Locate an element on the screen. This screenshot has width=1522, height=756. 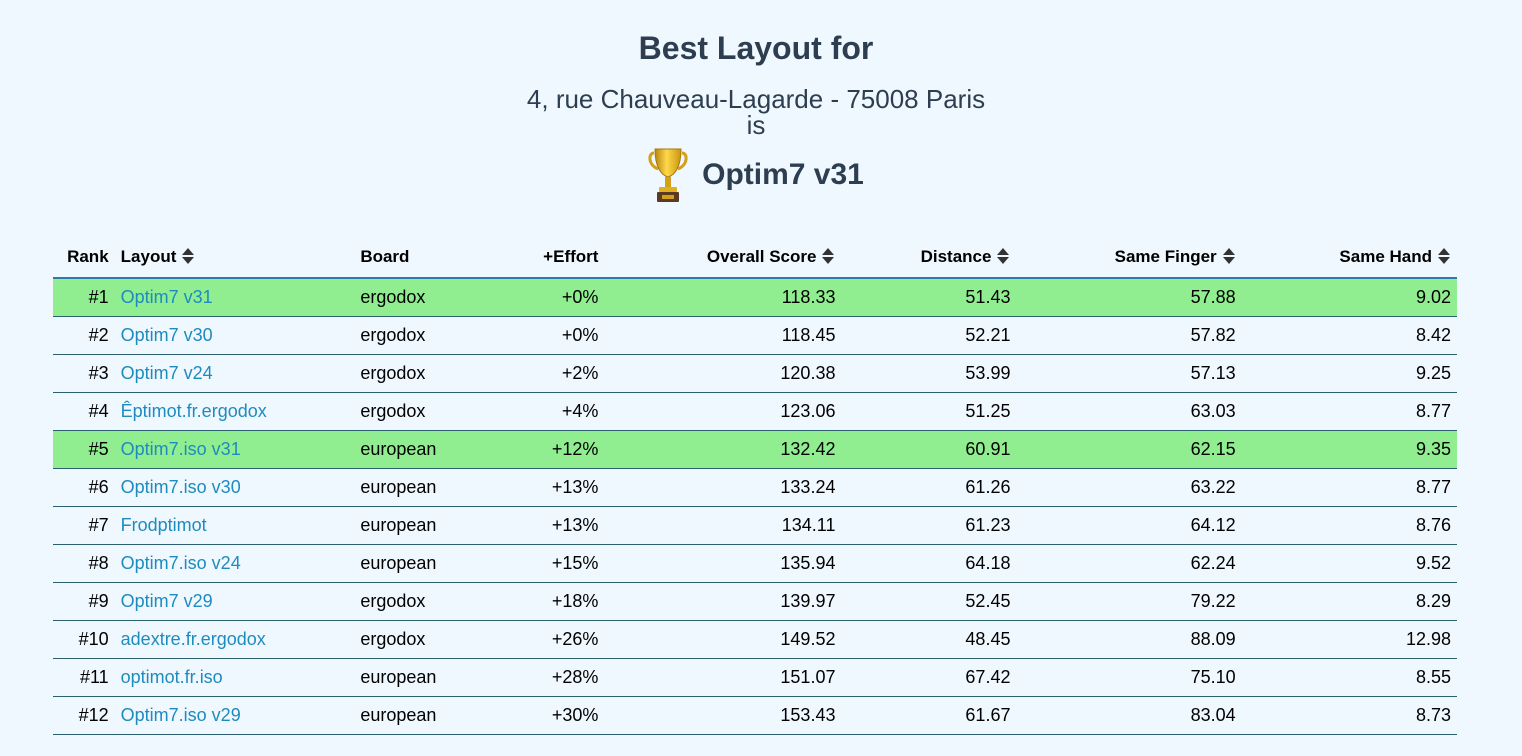
layout-link: Optim7.iso v29 is located at coordinates (181, 715).